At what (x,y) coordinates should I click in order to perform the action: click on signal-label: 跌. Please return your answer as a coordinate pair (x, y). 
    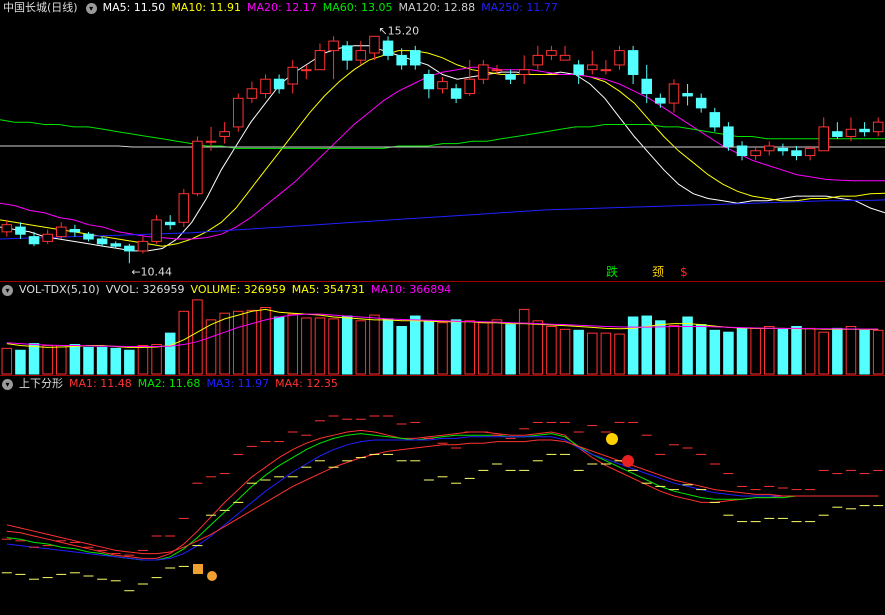
    Looking at the image, I should click on (612, 271).